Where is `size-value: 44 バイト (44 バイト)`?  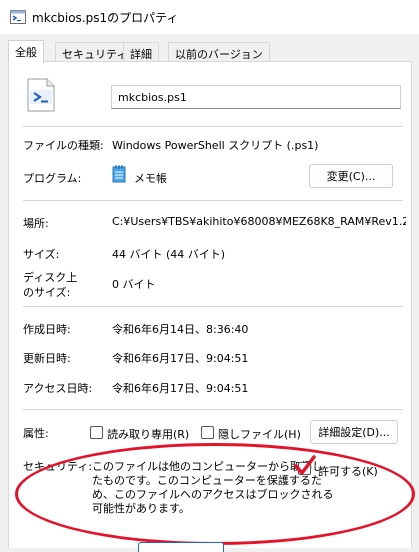 size-value: 44 バイト (44 バイト) is located at coordinates (169, 254).